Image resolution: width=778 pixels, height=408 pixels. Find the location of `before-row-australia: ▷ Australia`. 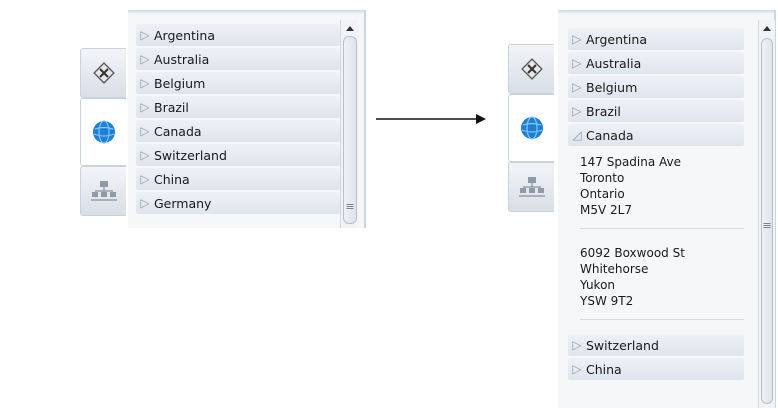

before-row-australia: ▷ Australia is located at coordinates (238, 59).